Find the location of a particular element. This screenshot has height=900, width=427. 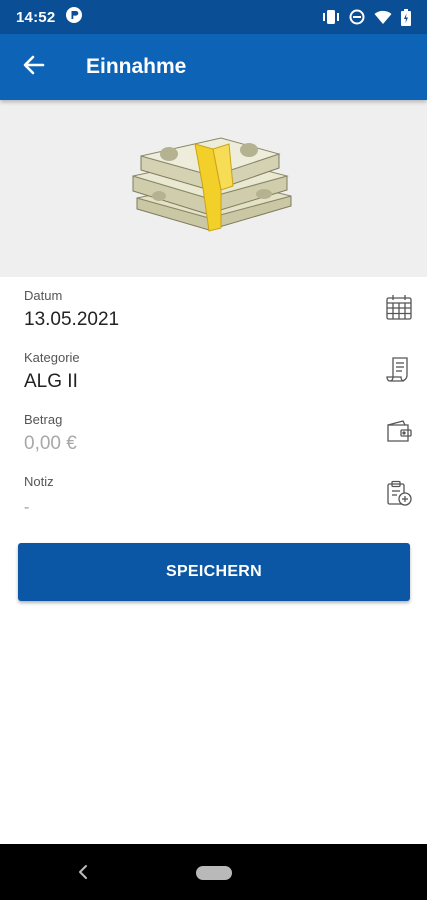

wallet-icon is located at coordinates (399, 431).